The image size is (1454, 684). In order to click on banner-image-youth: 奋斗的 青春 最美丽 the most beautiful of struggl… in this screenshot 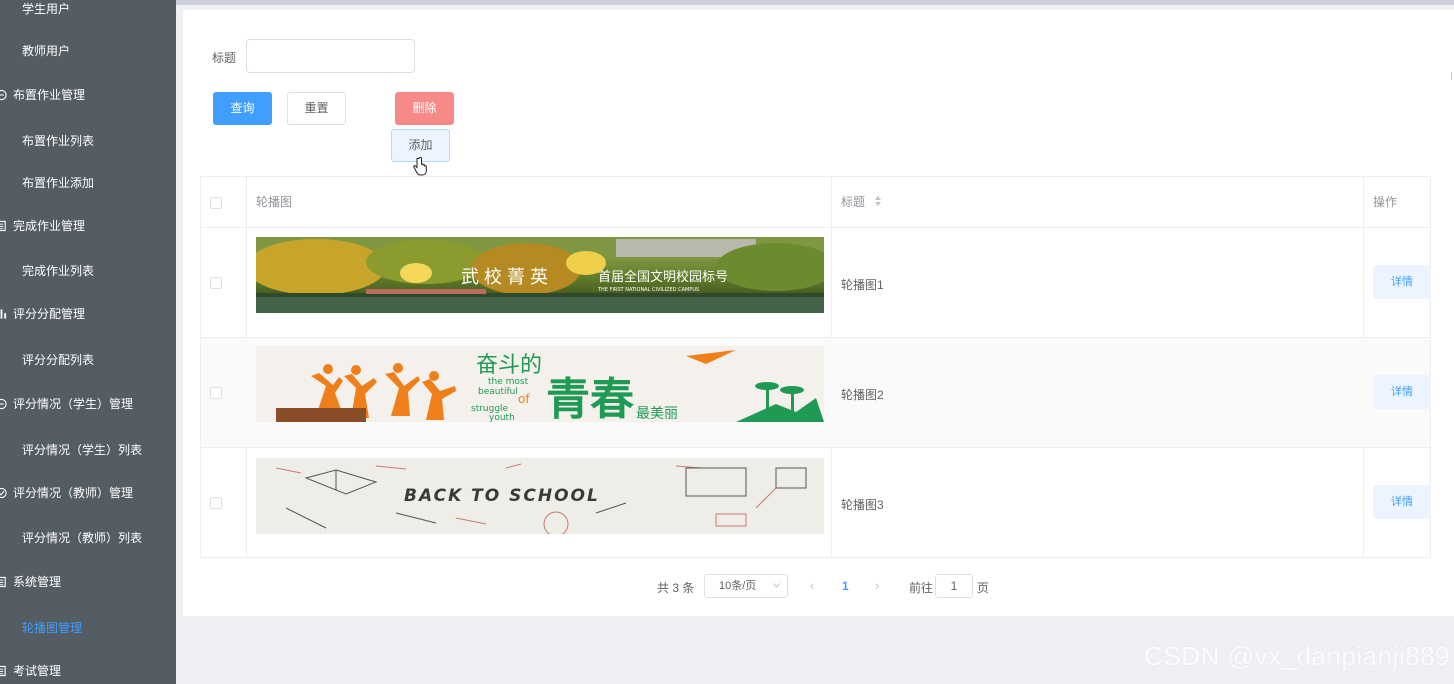, I will do `click(540, 384)`.